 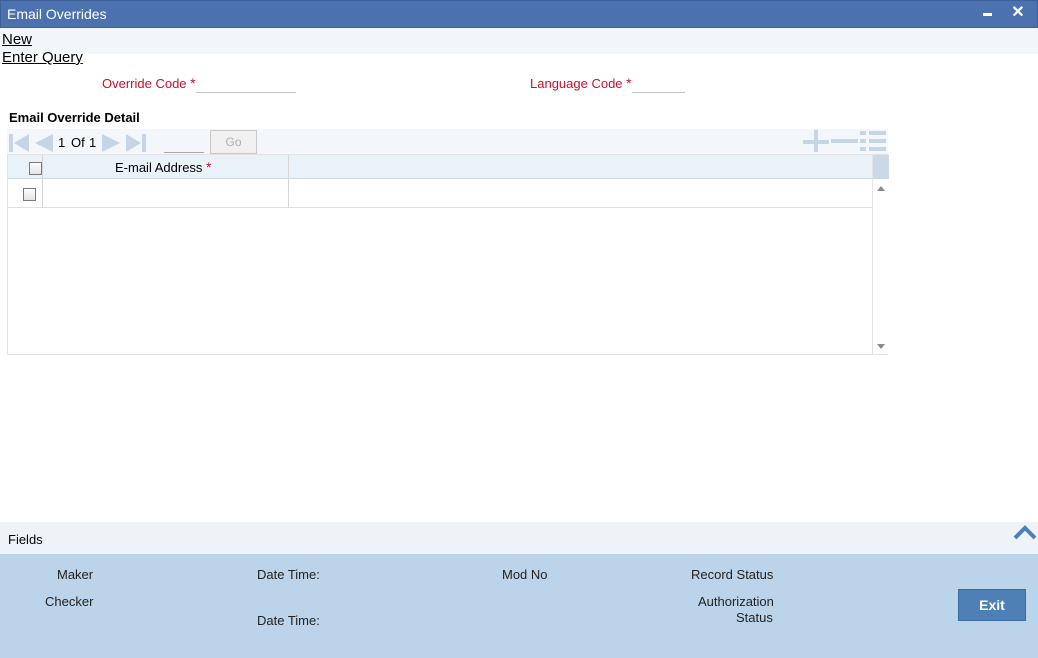 I want to click on new-link: New, so click(x=17, y=39).